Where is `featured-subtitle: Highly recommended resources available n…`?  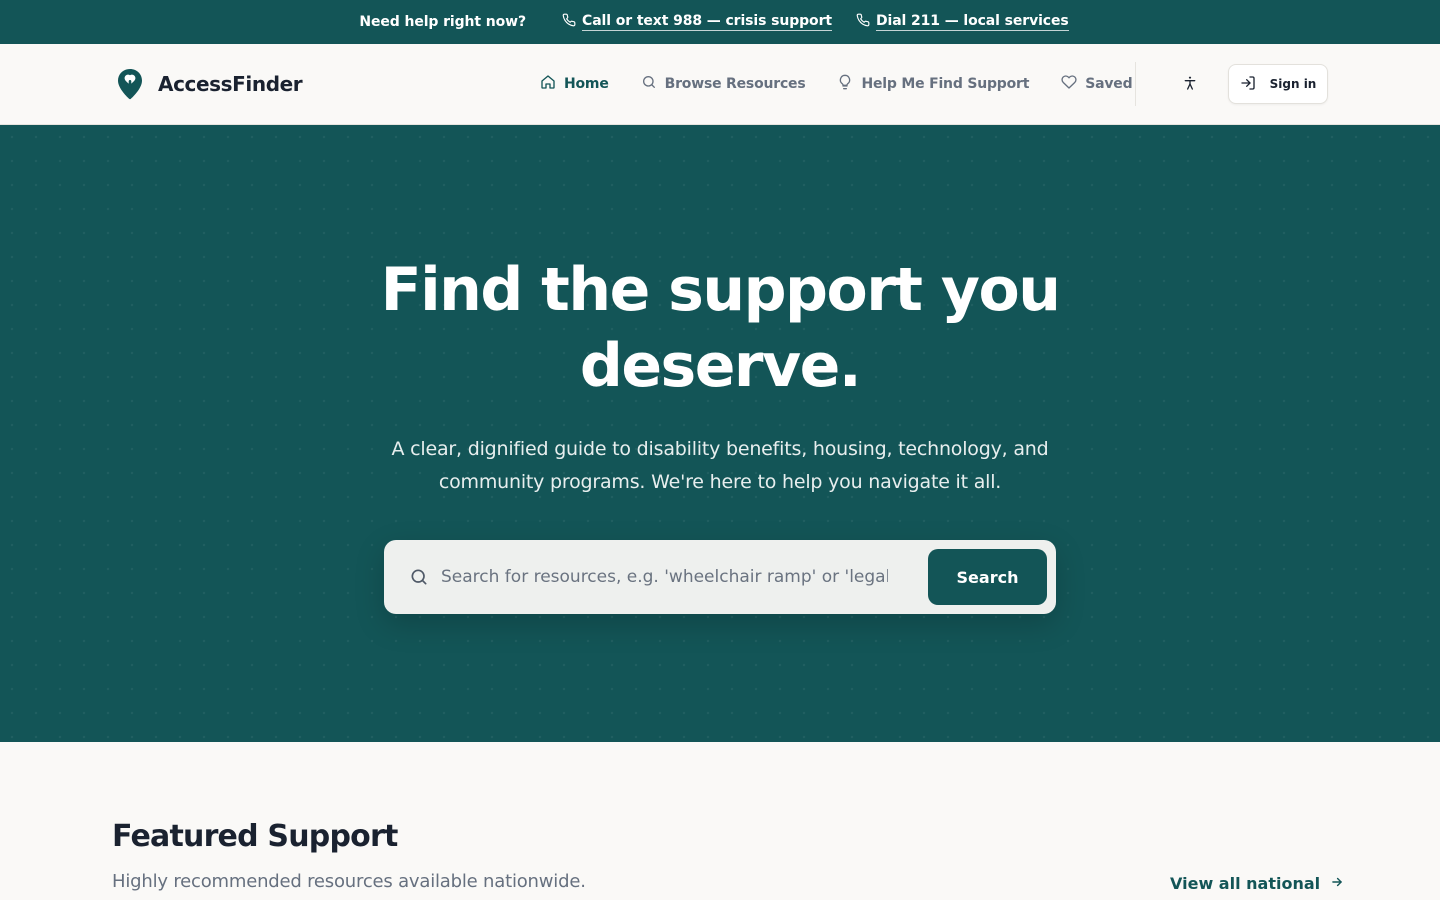 featured-subtitle: Highly recommended resources available n… is located at coordinates (349, 881).